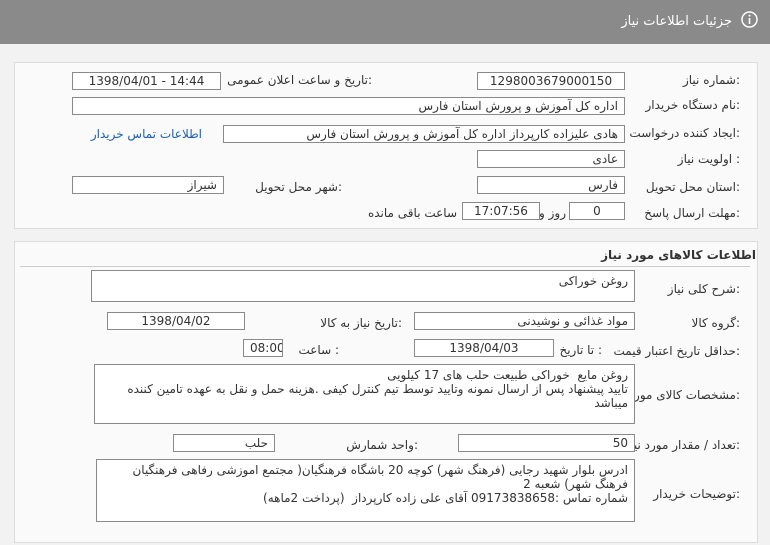 This screenshot has height=545, width=770. What do you see at coordinates (593, 281) in the screenshot?
I see `general-desc-text: روغن خوراکی` at bounding box center [593, 281].